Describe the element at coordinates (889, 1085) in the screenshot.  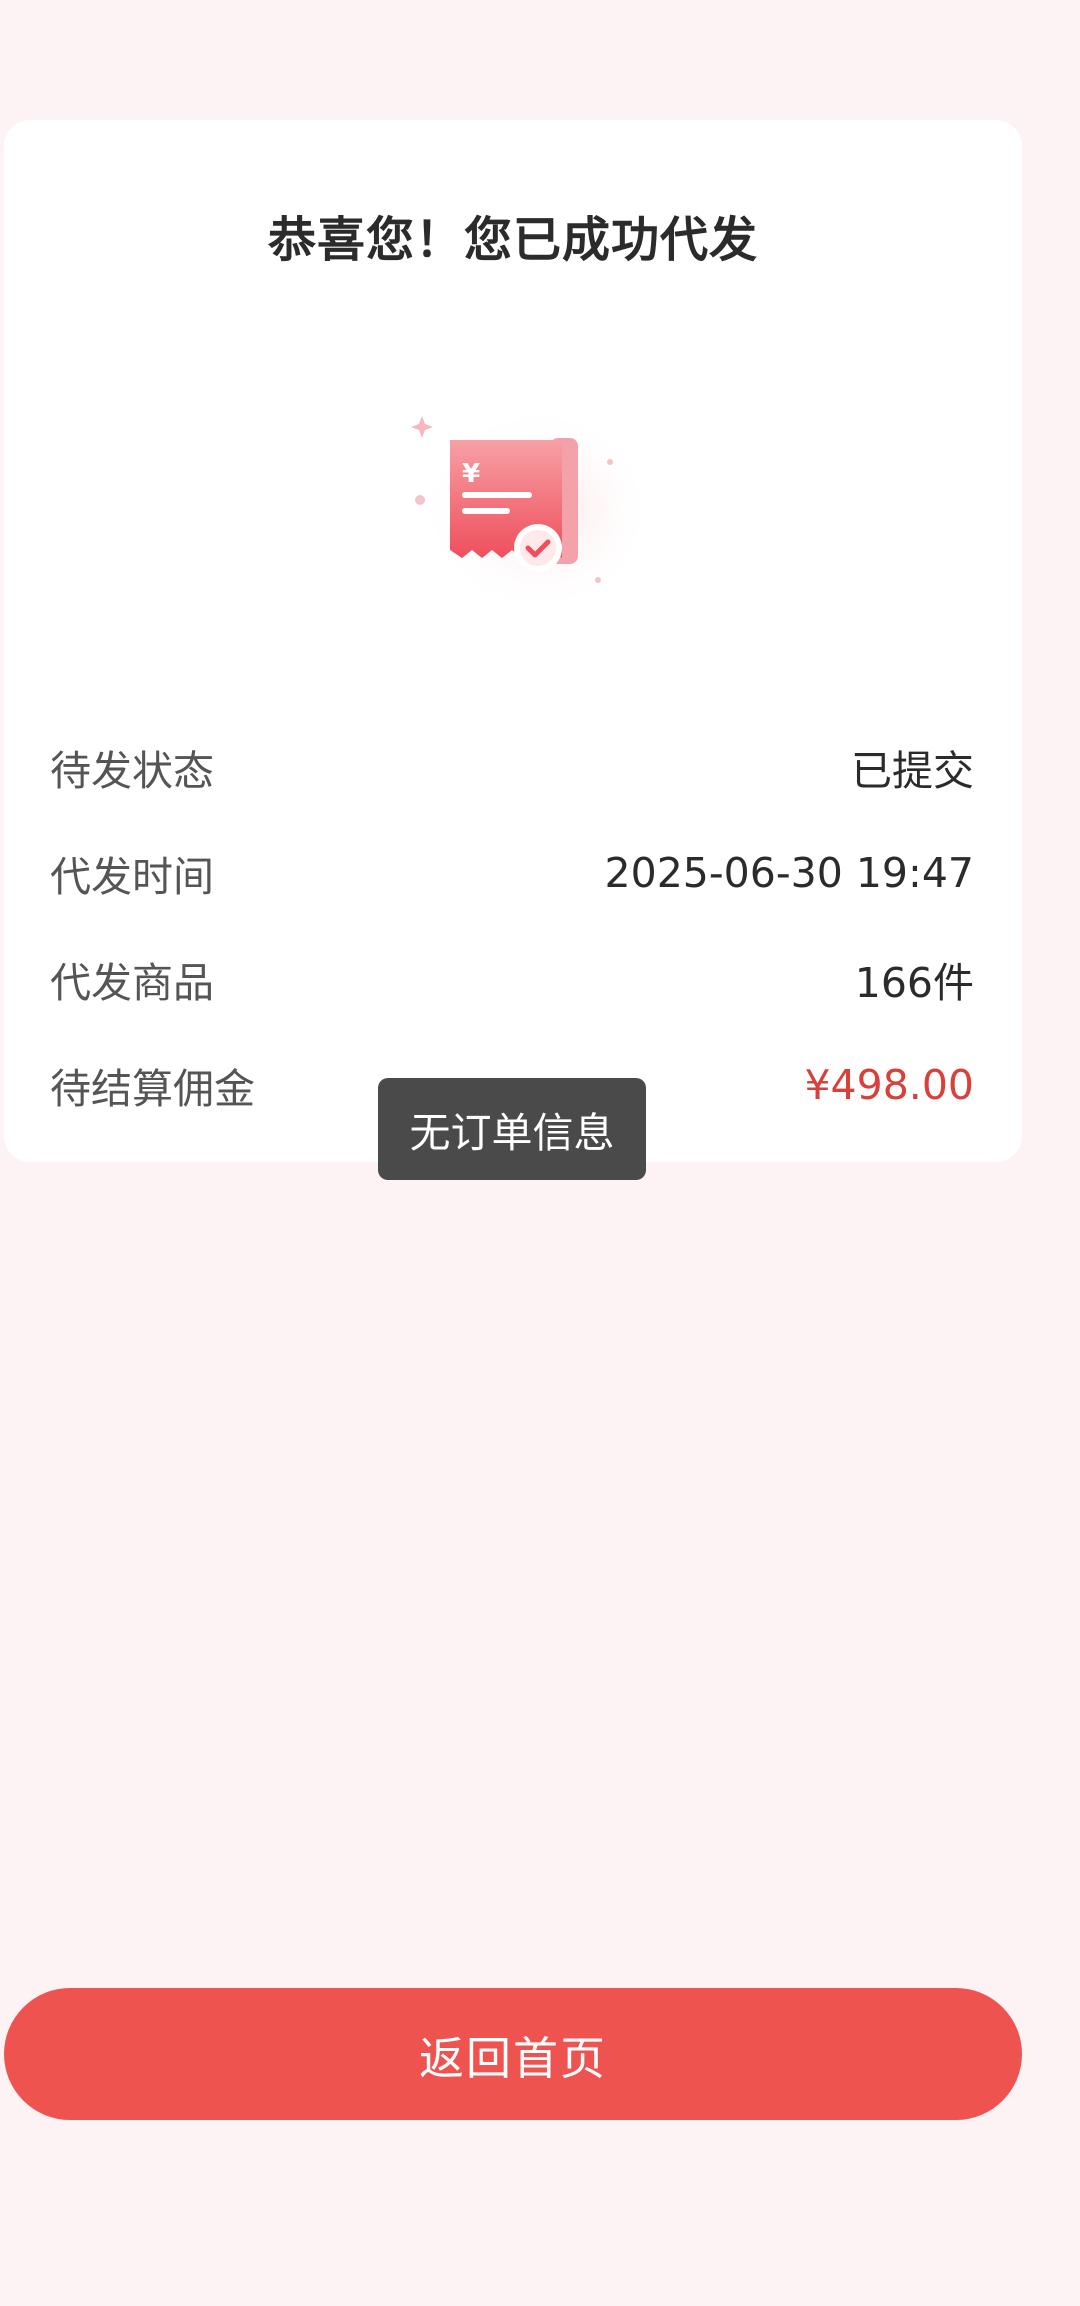
I see `commission-value: ¥498.00` at that location.